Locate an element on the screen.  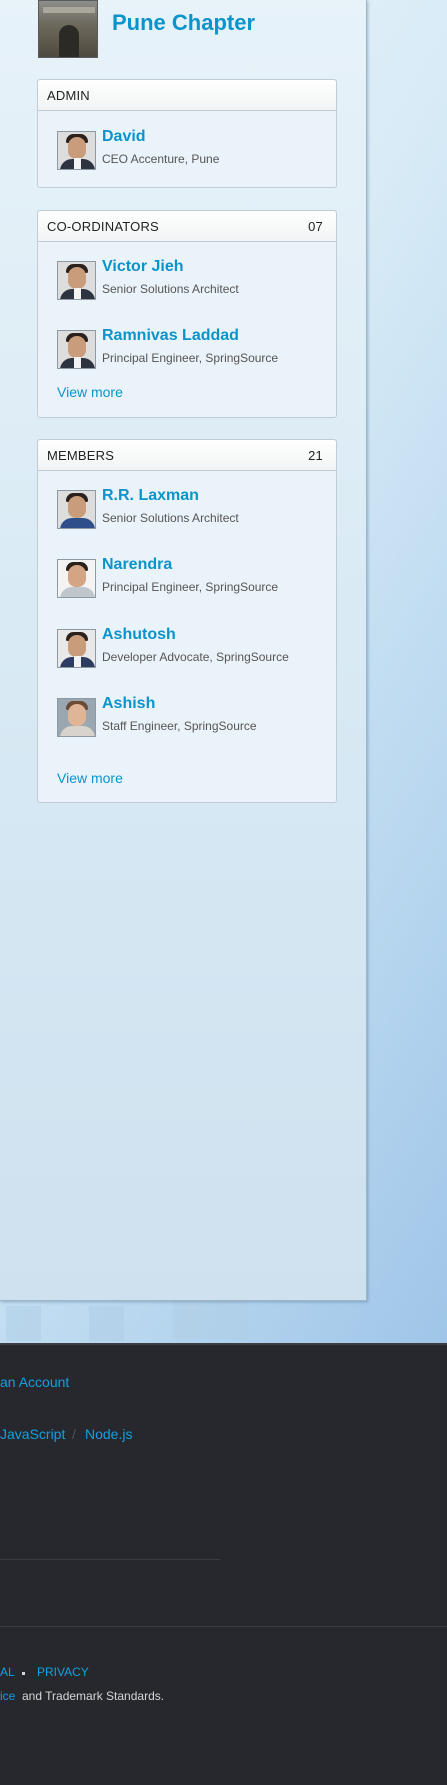
person-name-link: Ashish is located at coordinates (128, 704).